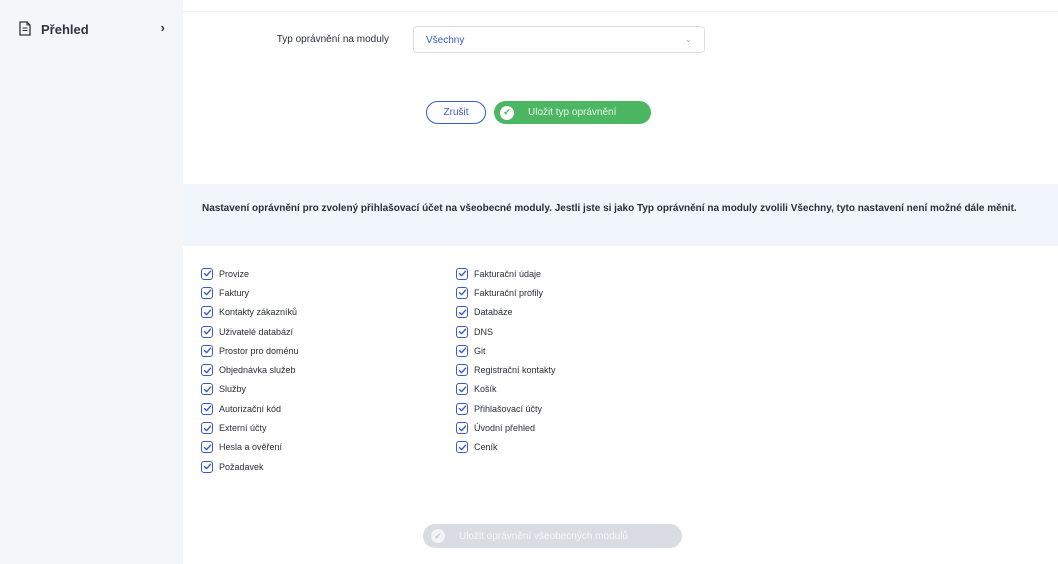 This screenshot has height=564, width=1058. Describe the element at coordinates (486, 447) in the screenshot. I see `permission-label: Ceník` at that location.